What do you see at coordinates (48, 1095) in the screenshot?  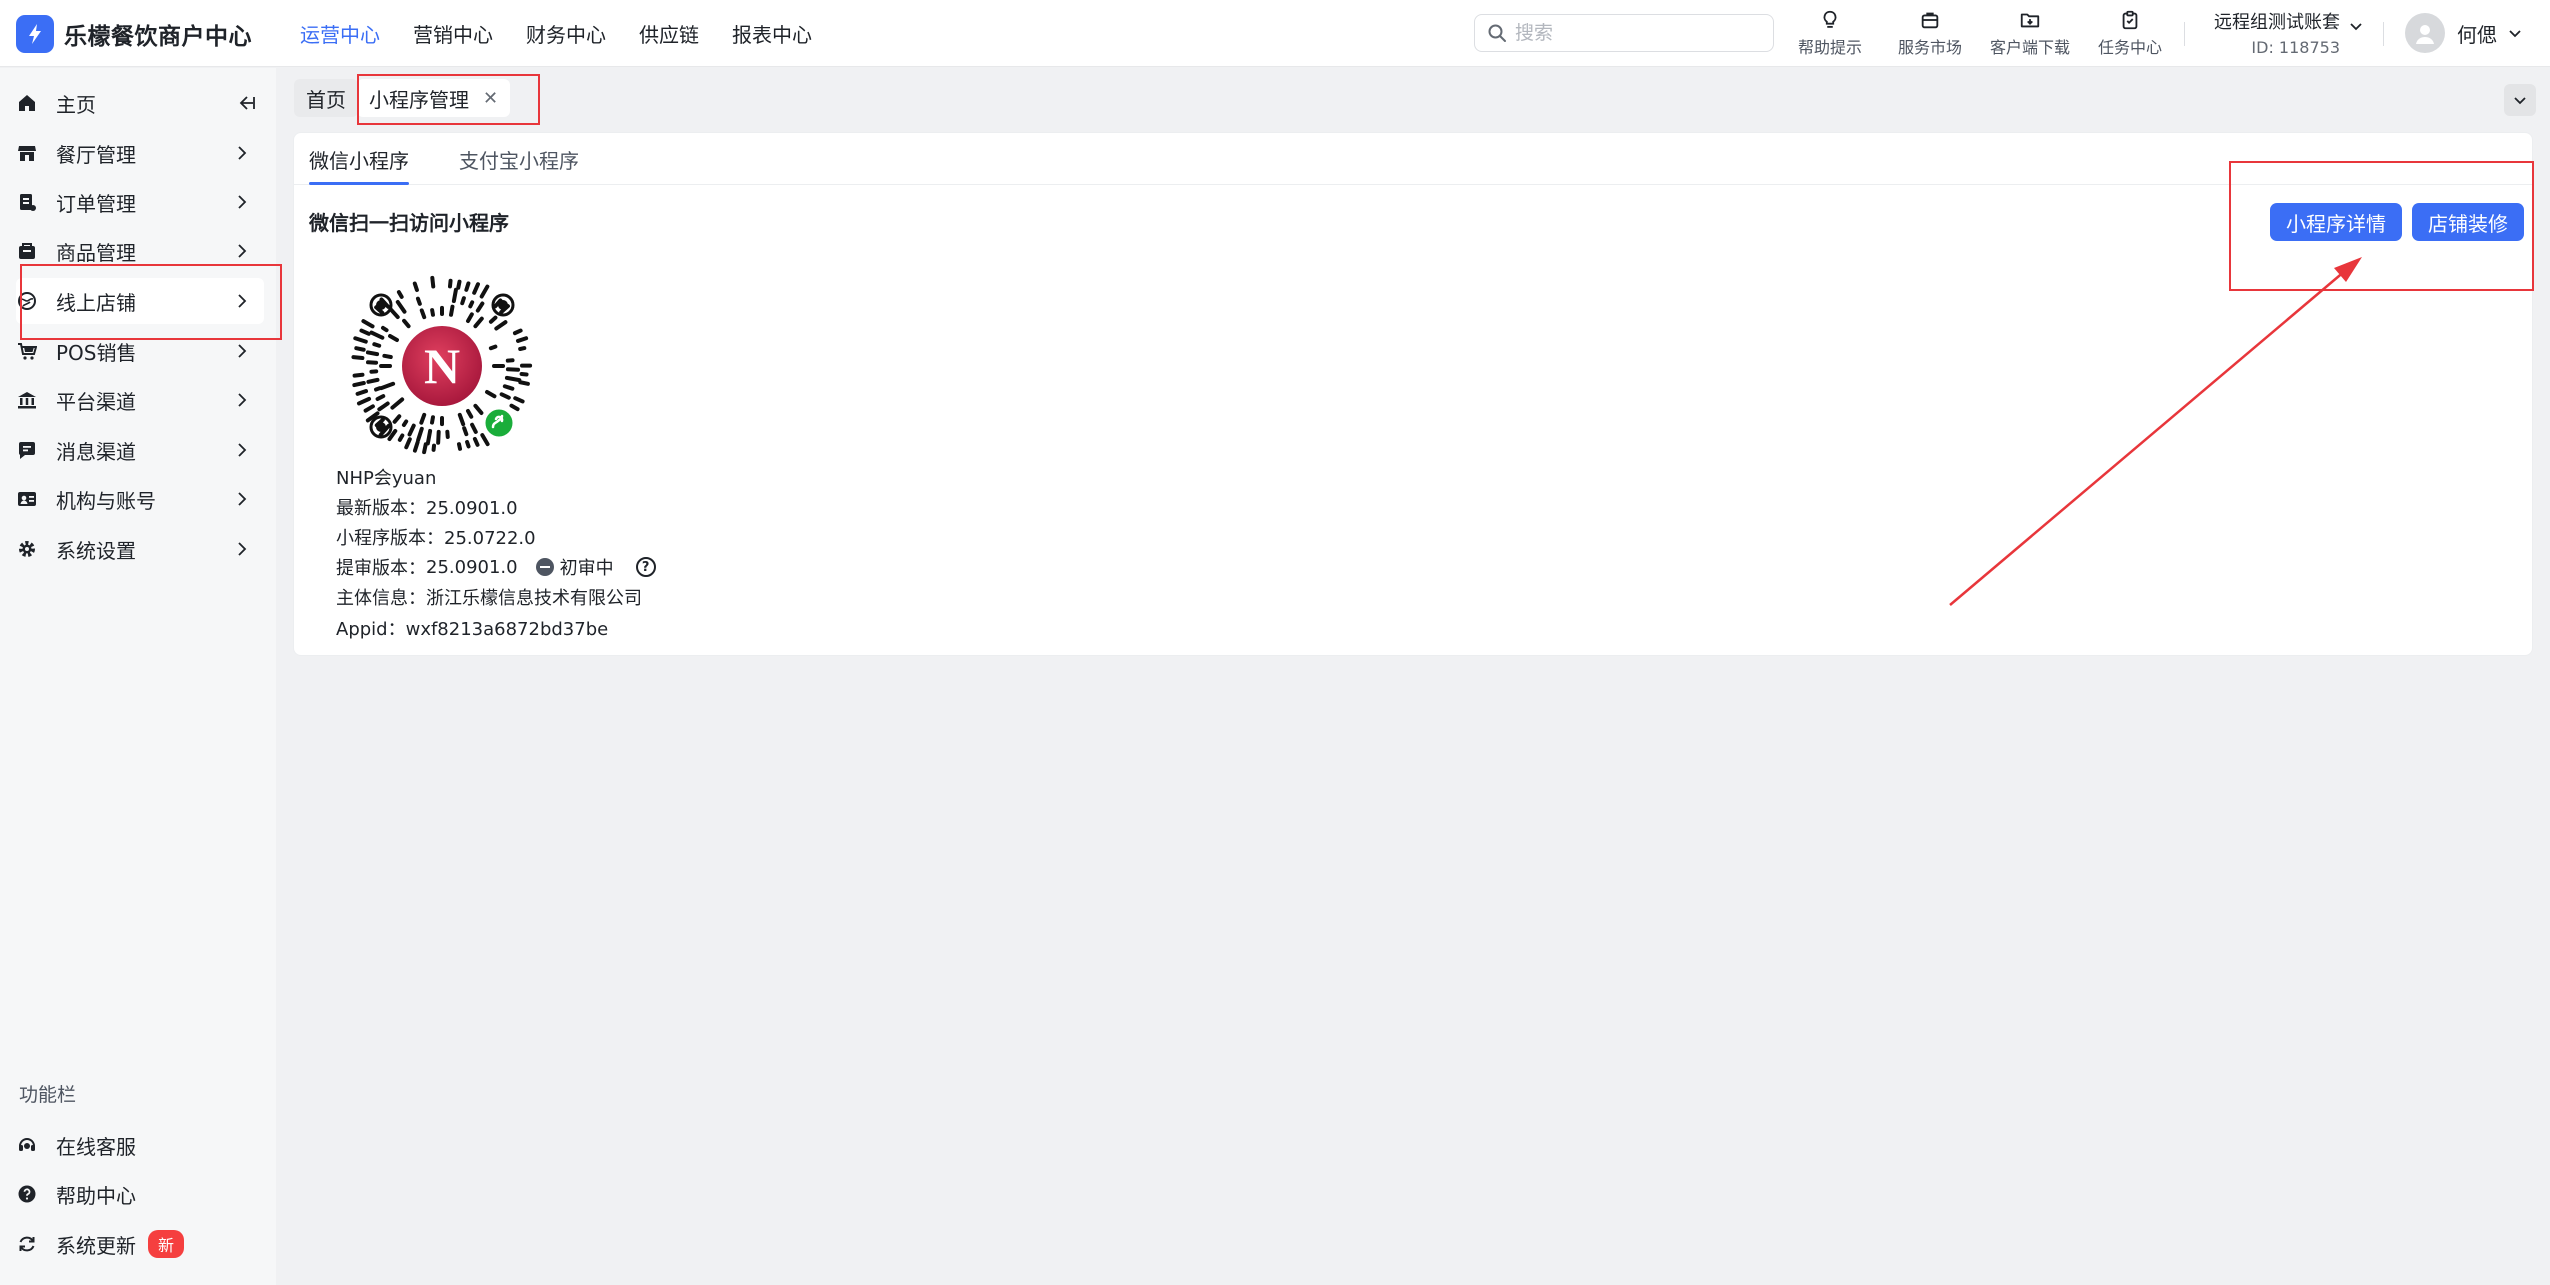 I see `function-bar-title: 功能栏` at bounding box center [48, 1095].